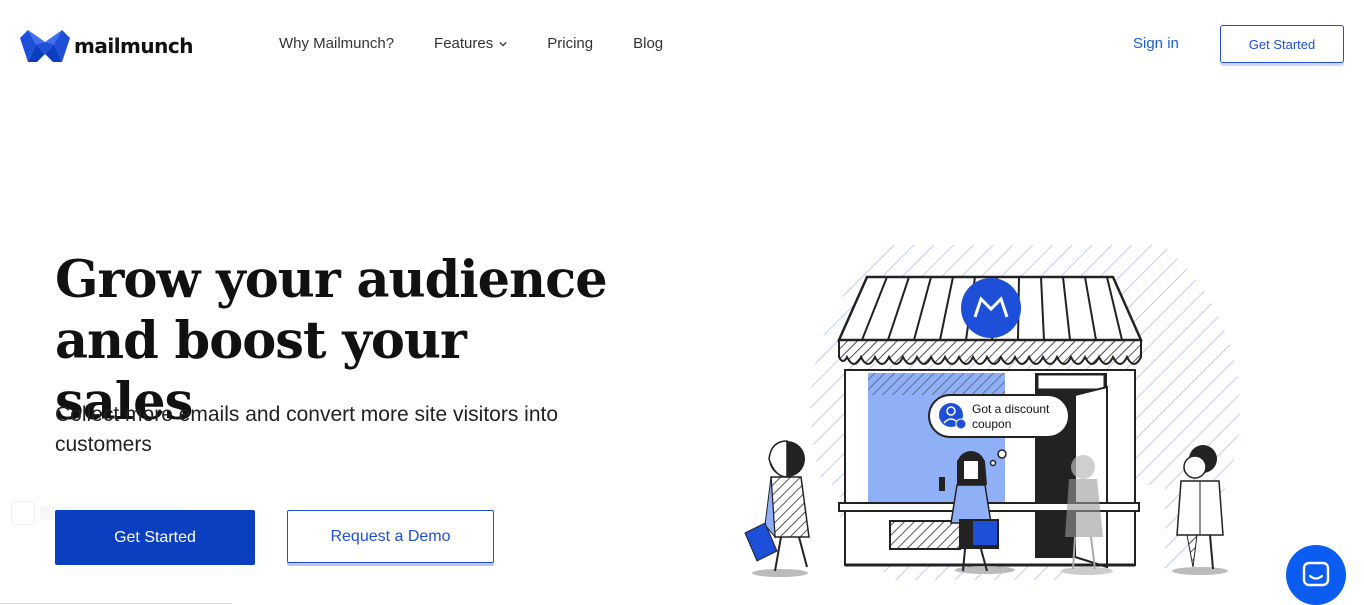 Image resolution: width=1364 pixels, height=605 pixels. I want to click on nav-features: Features, so click(470, 43).